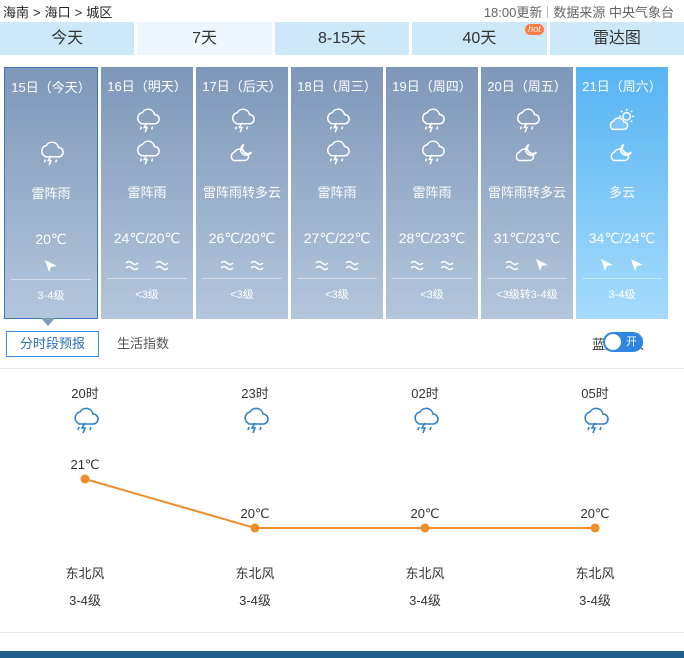 This screenshot has width=684, height=658. Describe the element at coordinates (242, 238) in the screenshot. I see `day-temperature: 26℃/20℃` at that location.